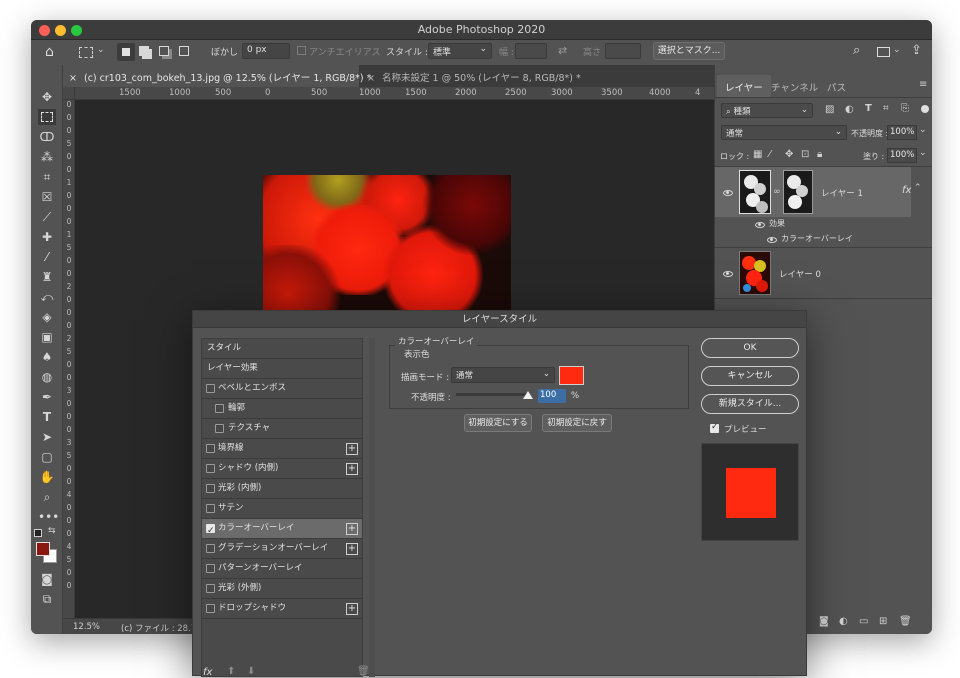  Describe the element at coordinates (47, 599) in the screenshot. I see `screen-mode-icon: ⧉` at that location.